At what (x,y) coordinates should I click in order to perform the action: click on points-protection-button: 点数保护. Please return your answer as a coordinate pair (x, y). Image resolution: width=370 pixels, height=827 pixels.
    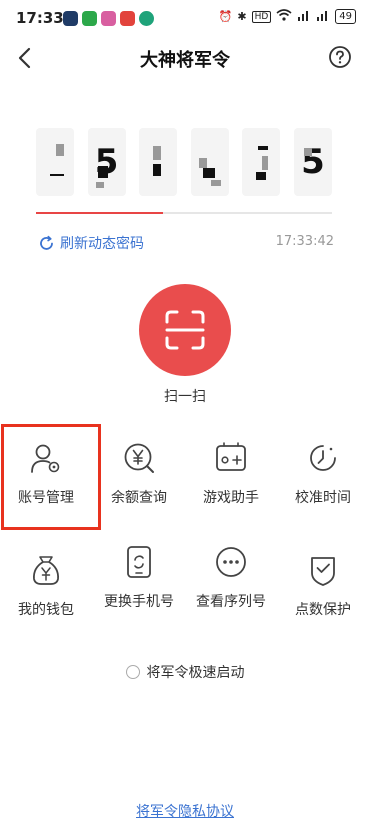
    Looking at the image, I should click on (323, 586).